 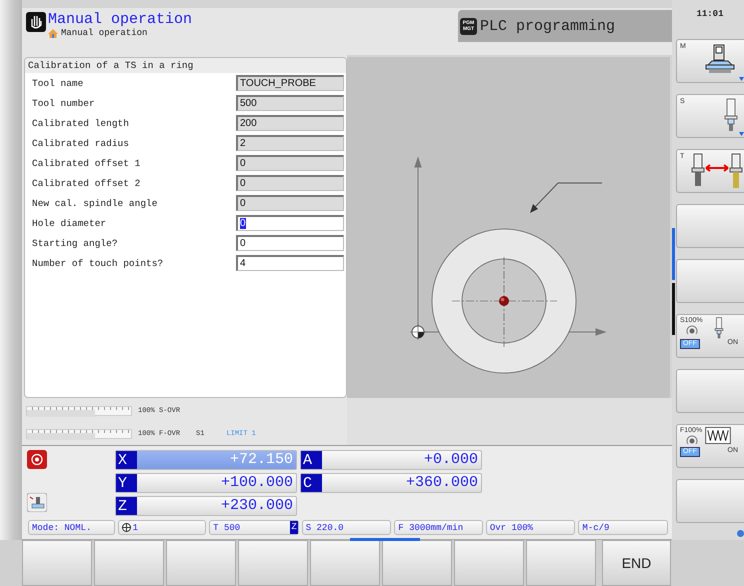 I want to click on datum-icon, so click(x=126, y=527).